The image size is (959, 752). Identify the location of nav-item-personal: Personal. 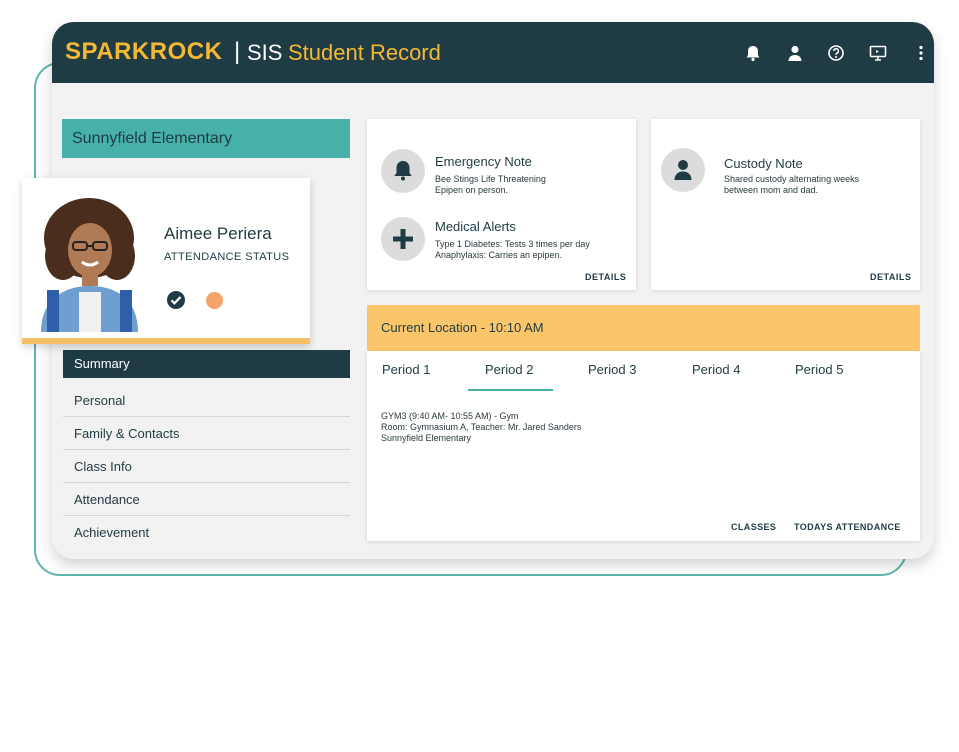
(206, 400).